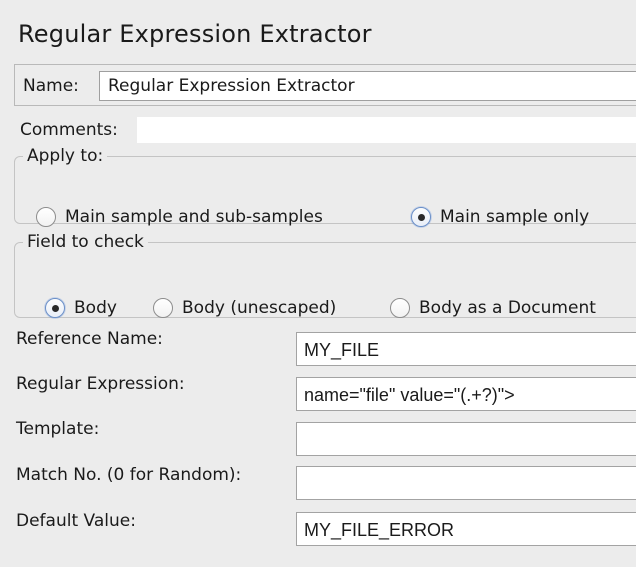  What do you see at coordinates (466, 439) in the screenshot?
I see `template-input` at bounding box center [466, 439].